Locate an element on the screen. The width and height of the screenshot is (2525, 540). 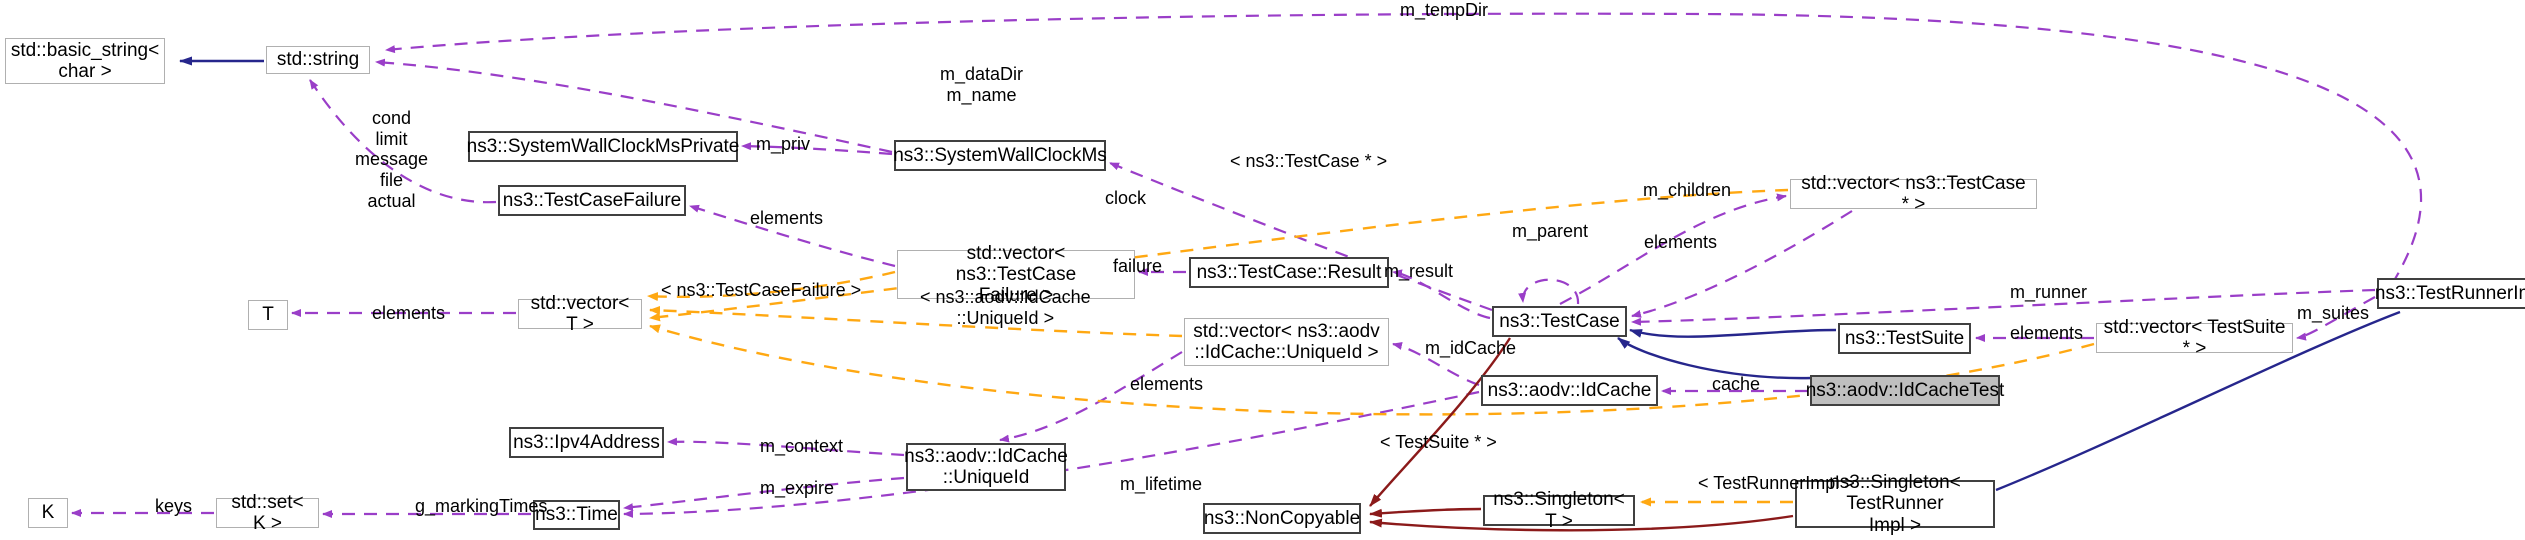
edge-label-g-markingtimes: g_markingTimes is located at coordinates (481, 506).